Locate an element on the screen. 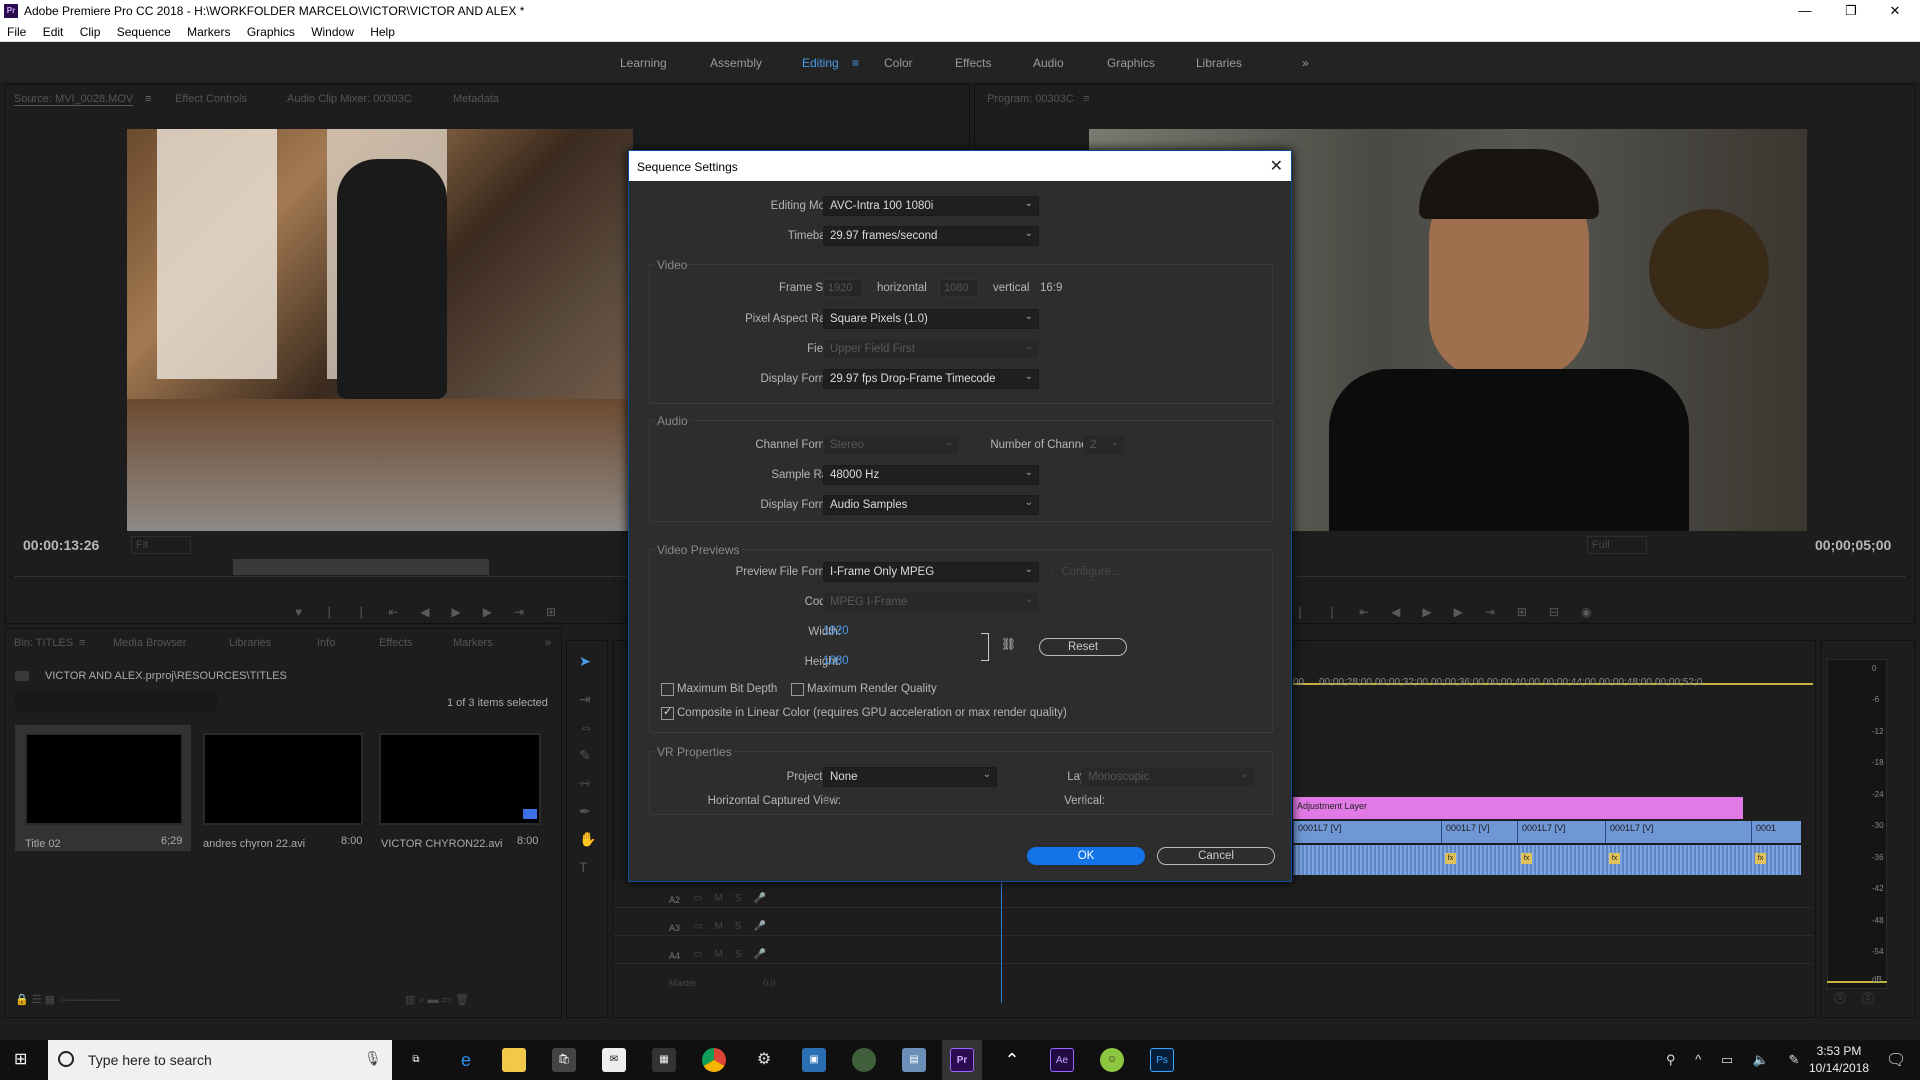 The image size is (1920, 1080). source-panel-menu-icon: ≡ is located at coordinates (148, 99).